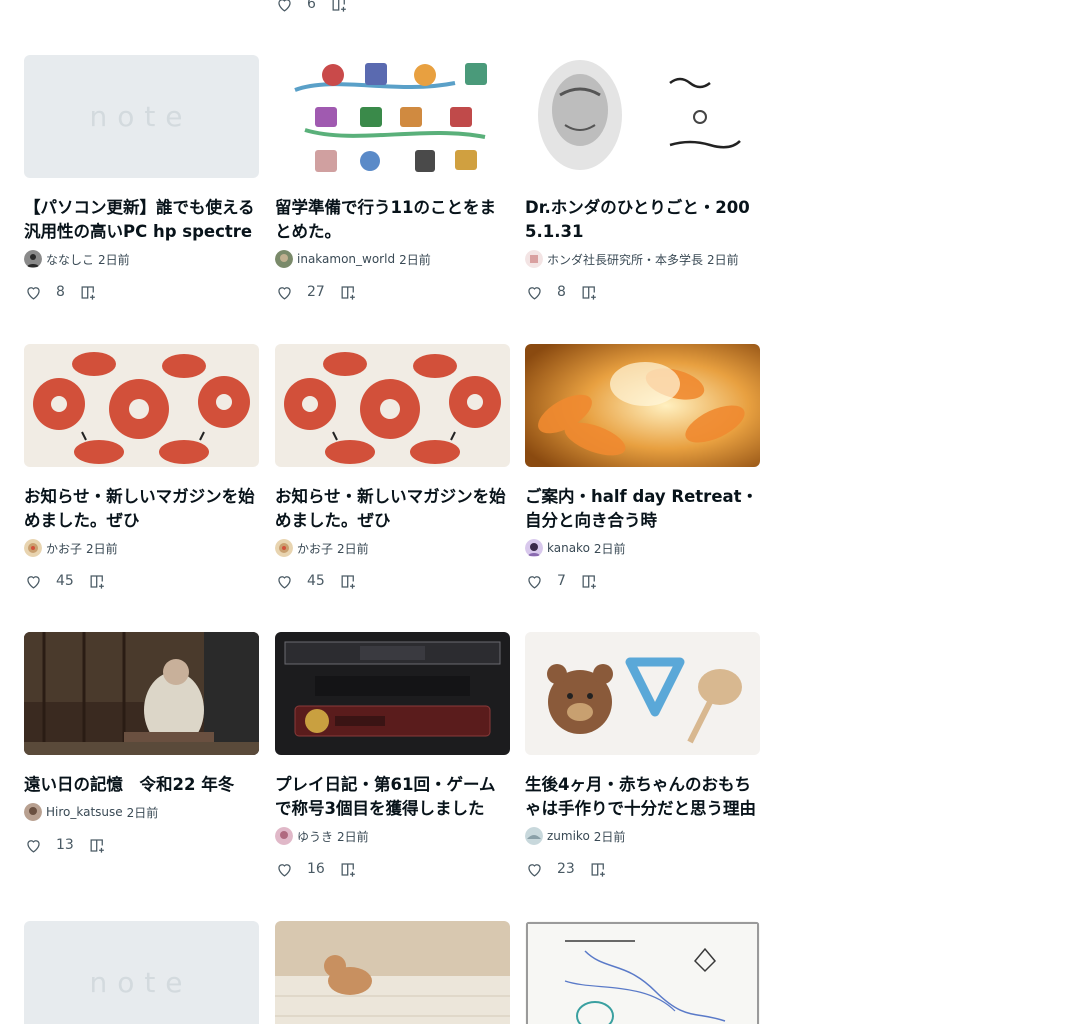  Describe the element at coordinates (392, 797) in the screenshot. I see `article-title: プレイ日記・第61回・ゲームで称号3個目を獲得しました` at that location.